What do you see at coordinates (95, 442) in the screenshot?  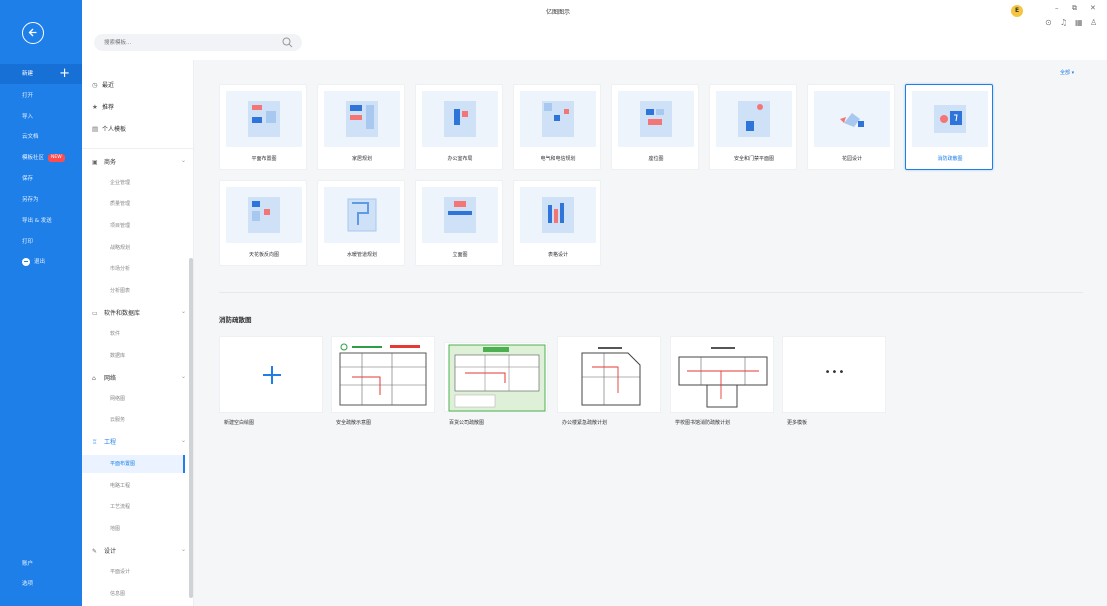 I see `engineering-icon: ♖` at bounding box center [95, 442].